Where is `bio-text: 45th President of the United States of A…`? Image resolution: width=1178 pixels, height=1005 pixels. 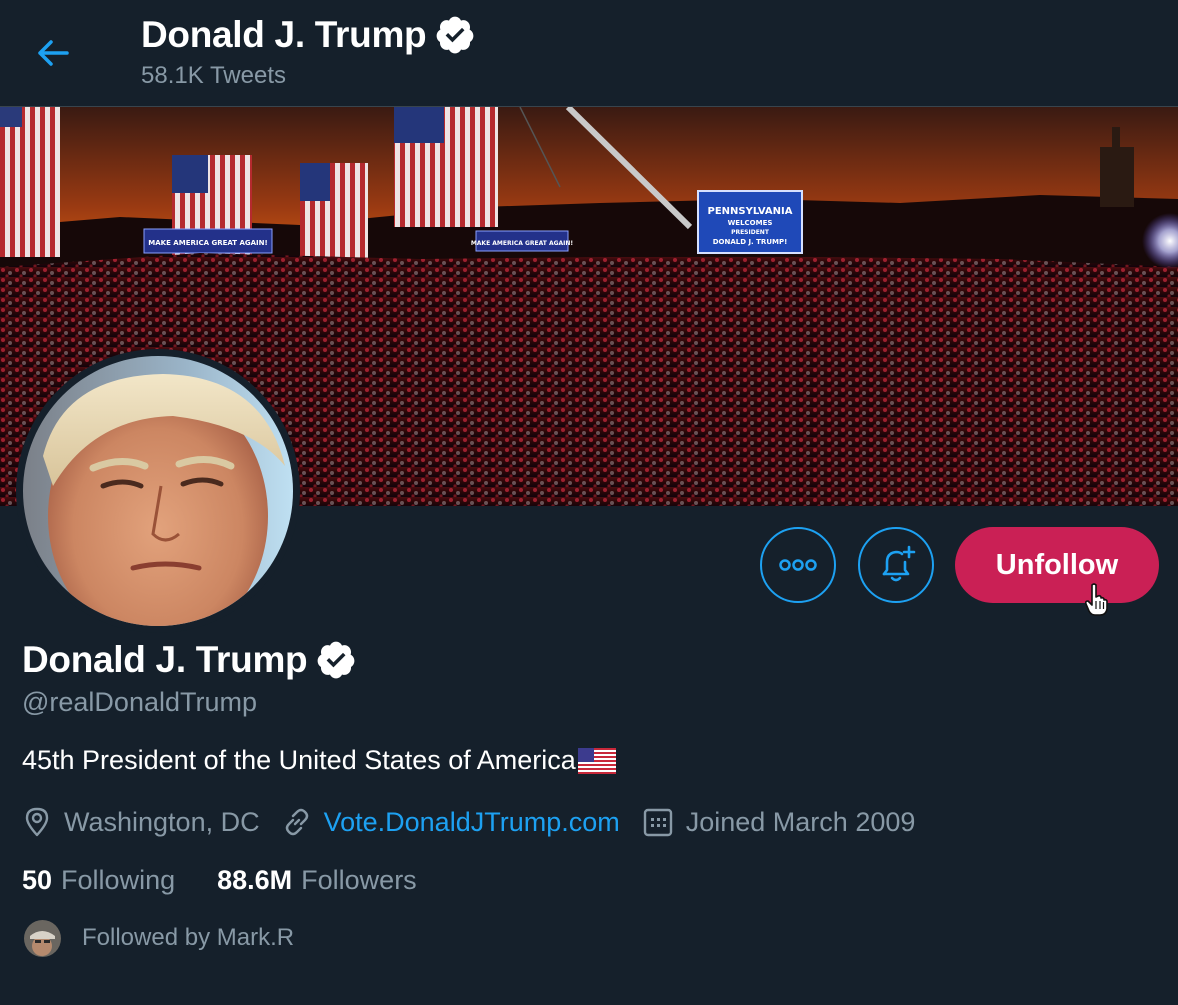
bio-text: 45th President of the United States of A… is located at coordinates (299, 760).